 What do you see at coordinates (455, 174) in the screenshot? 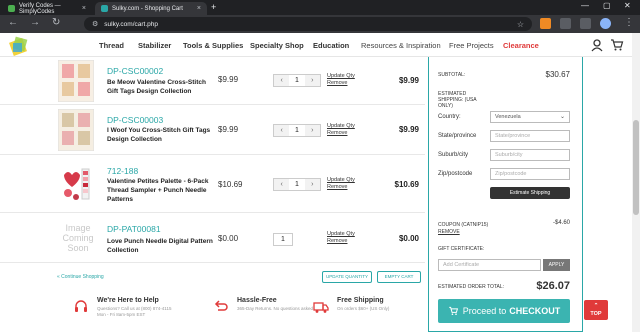
I see `zip-label: Zip/postcode` at bounding box center [455, 174].